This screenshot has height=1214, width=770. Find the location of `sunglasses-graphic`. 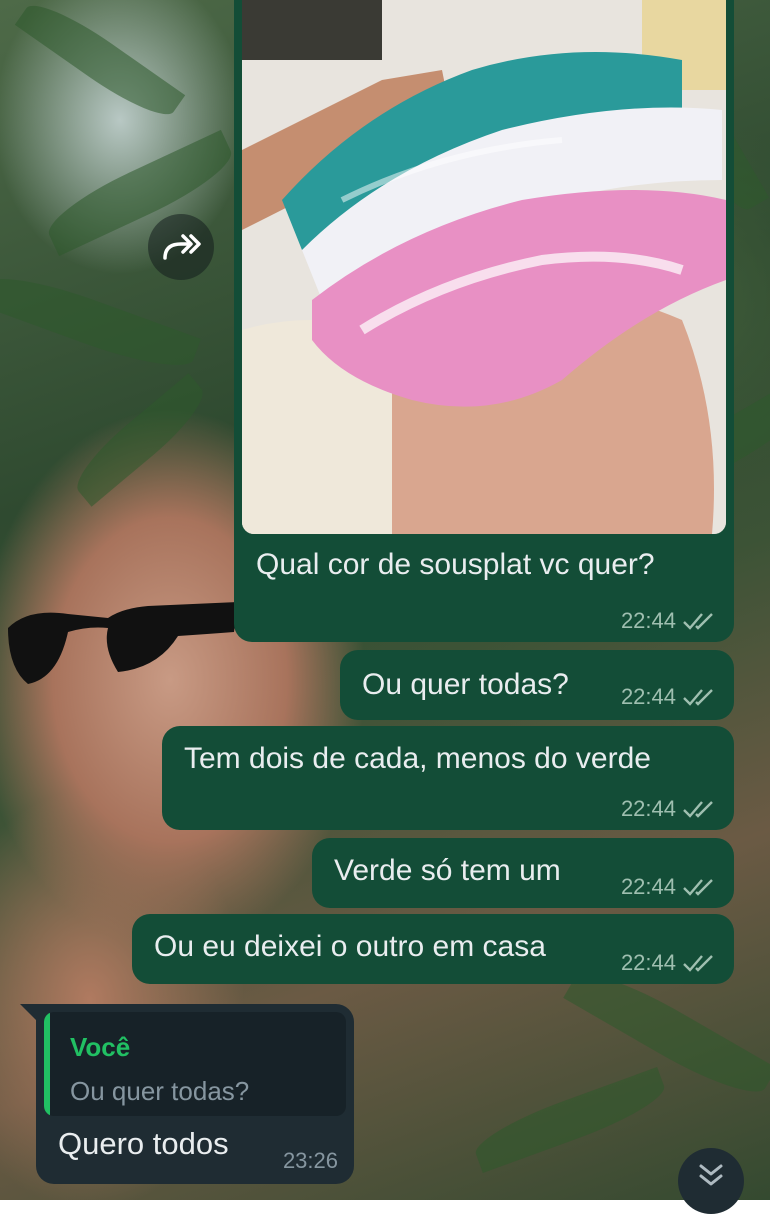

sunglasses-graphic is located at coordinates (123, 643).